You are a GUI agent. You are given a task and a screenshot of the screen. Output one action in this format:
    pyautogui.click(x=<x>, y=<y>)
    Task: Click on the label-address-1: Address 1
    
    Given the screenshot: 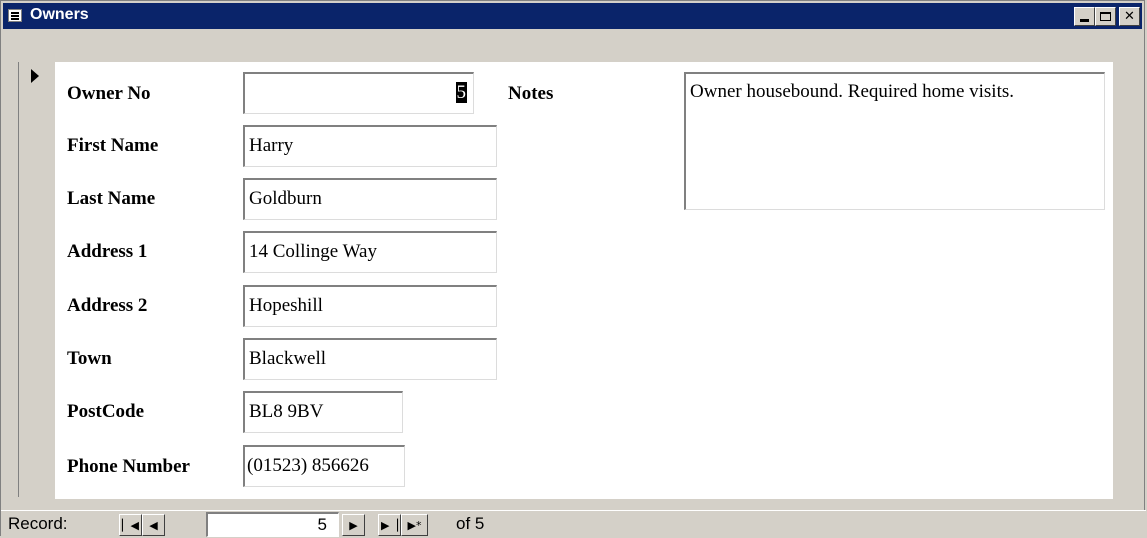 What is the action you would take?
    pyautogui.click(x=107, y=251)
    